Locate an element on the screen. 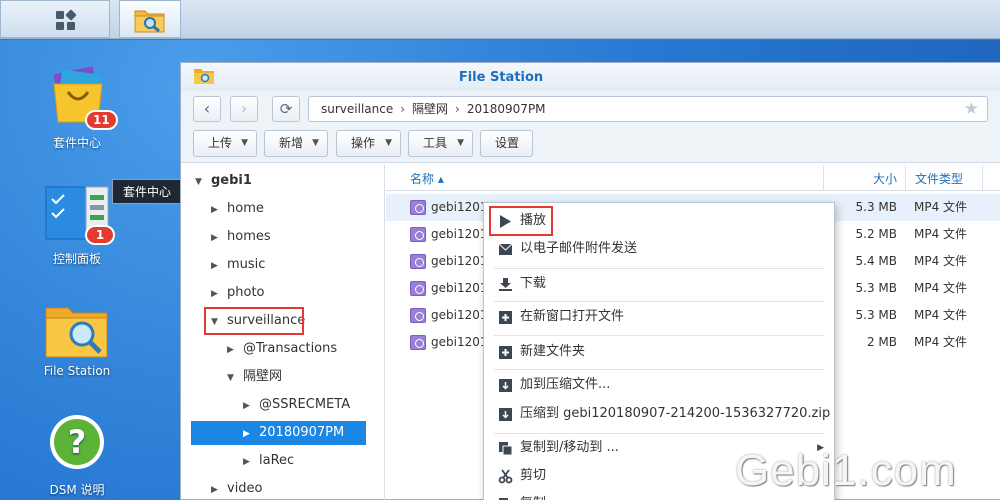  tree-item-homes: ▶ homes is located at coordinates (241, 237).